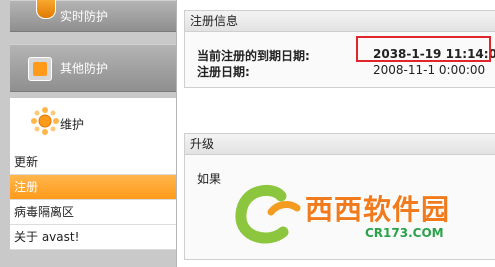 This screenshot has width=495, height=267. I want to click on realtime-protection-label: 实时防护, so click(84, 16).